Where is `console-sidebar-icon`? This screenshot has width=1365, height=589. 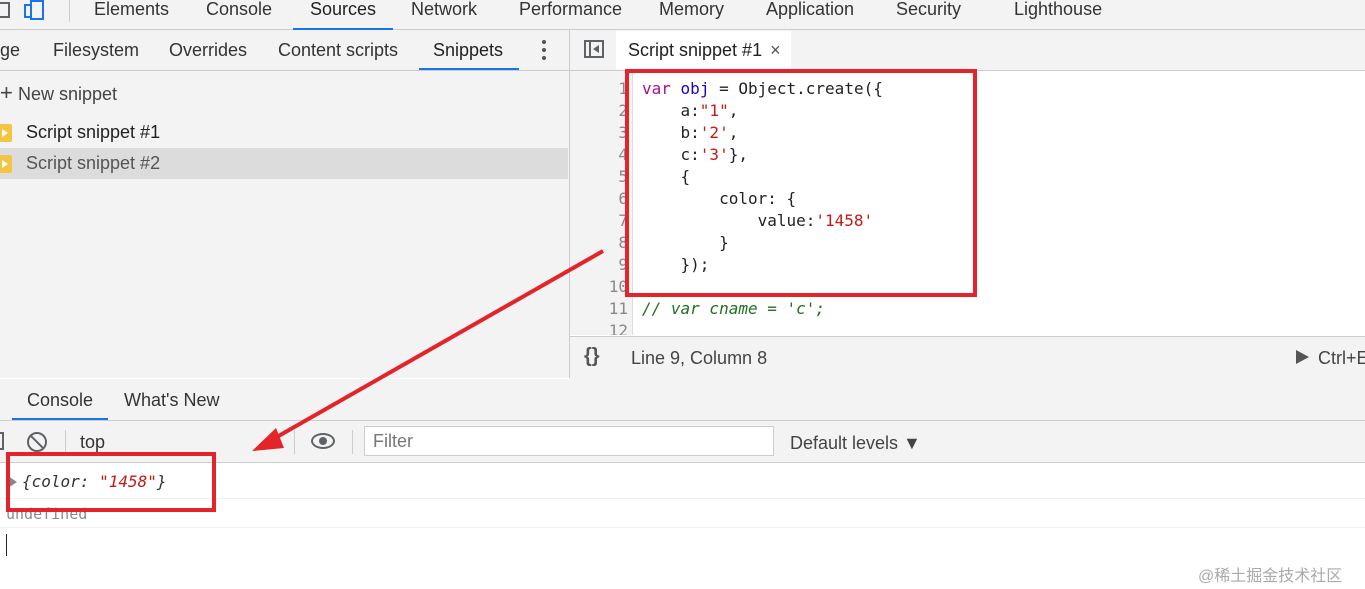 console-sidebar-icon is located at coordinates (2, 441).